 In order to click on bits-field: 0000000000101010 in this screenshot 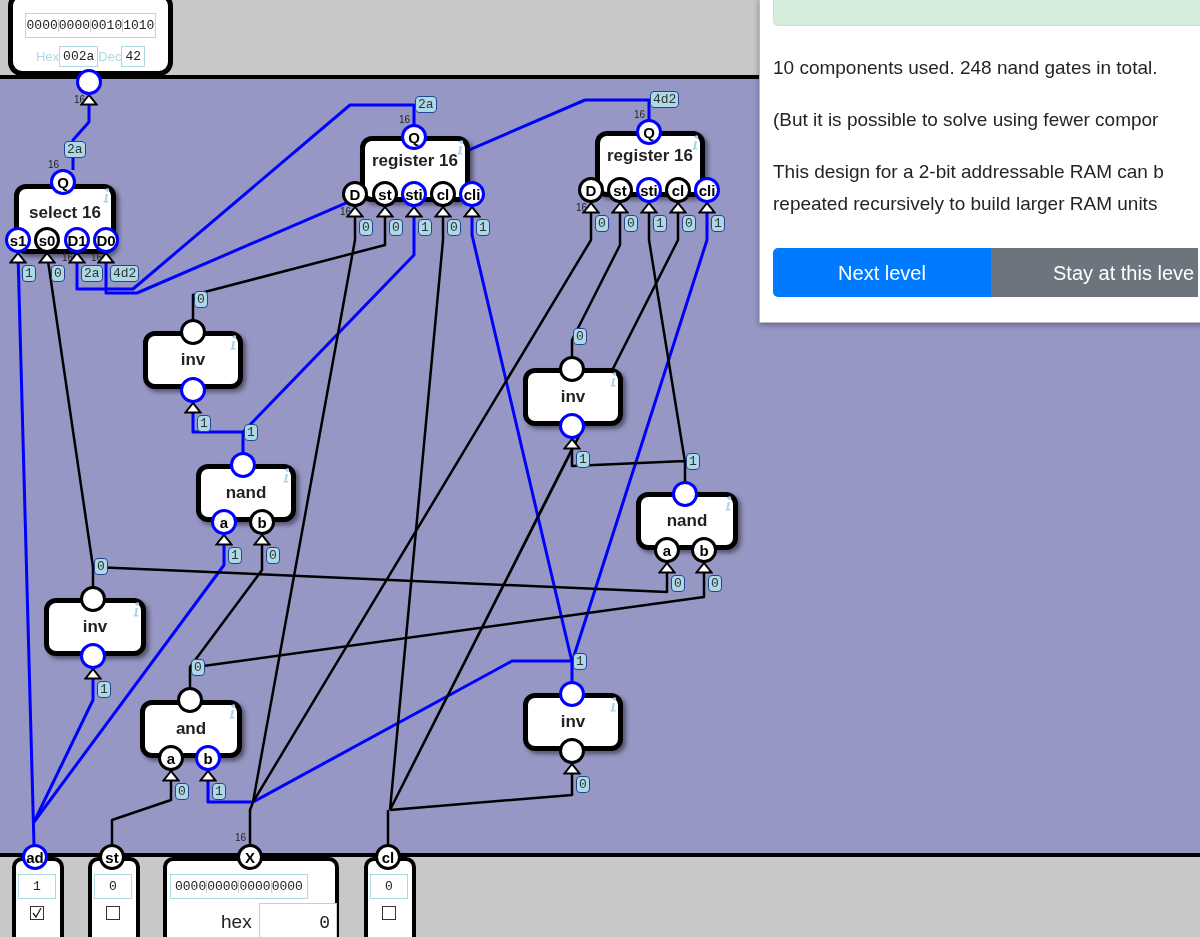, I will do `click(90, 25)`.